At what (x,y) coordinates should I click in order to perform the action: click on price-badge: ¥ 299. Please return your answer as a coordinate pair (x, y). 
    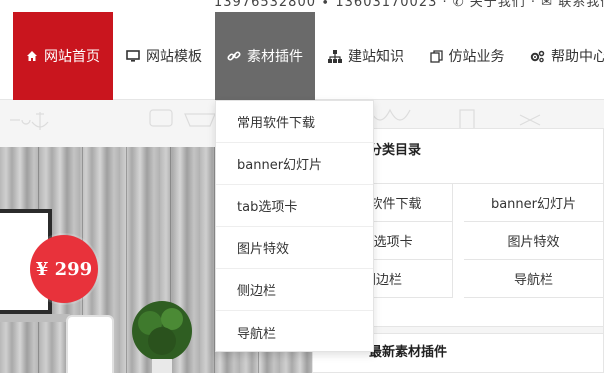
    Looking at the image, I should click on (64, 269).